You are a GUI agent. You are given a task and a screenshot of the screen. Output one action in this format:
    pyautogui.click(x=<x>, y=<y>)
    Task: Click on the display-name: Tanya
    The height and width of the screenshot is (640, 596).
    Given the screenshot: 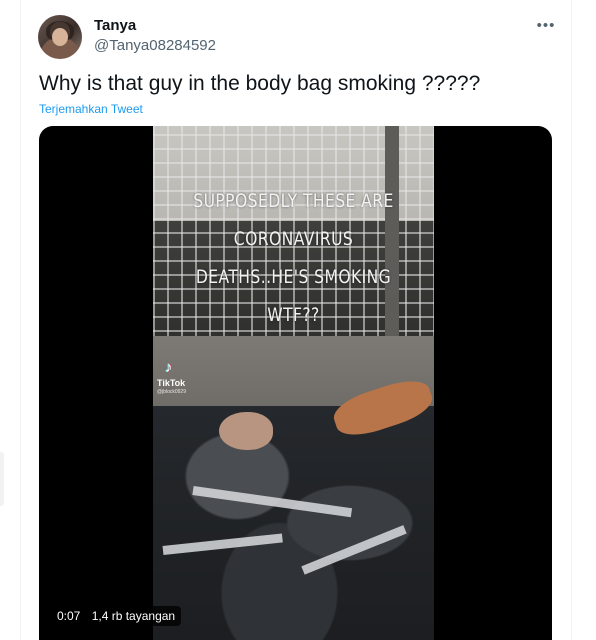 What is the action you would take?
    pyautogui.click(x=115, y=25)
    